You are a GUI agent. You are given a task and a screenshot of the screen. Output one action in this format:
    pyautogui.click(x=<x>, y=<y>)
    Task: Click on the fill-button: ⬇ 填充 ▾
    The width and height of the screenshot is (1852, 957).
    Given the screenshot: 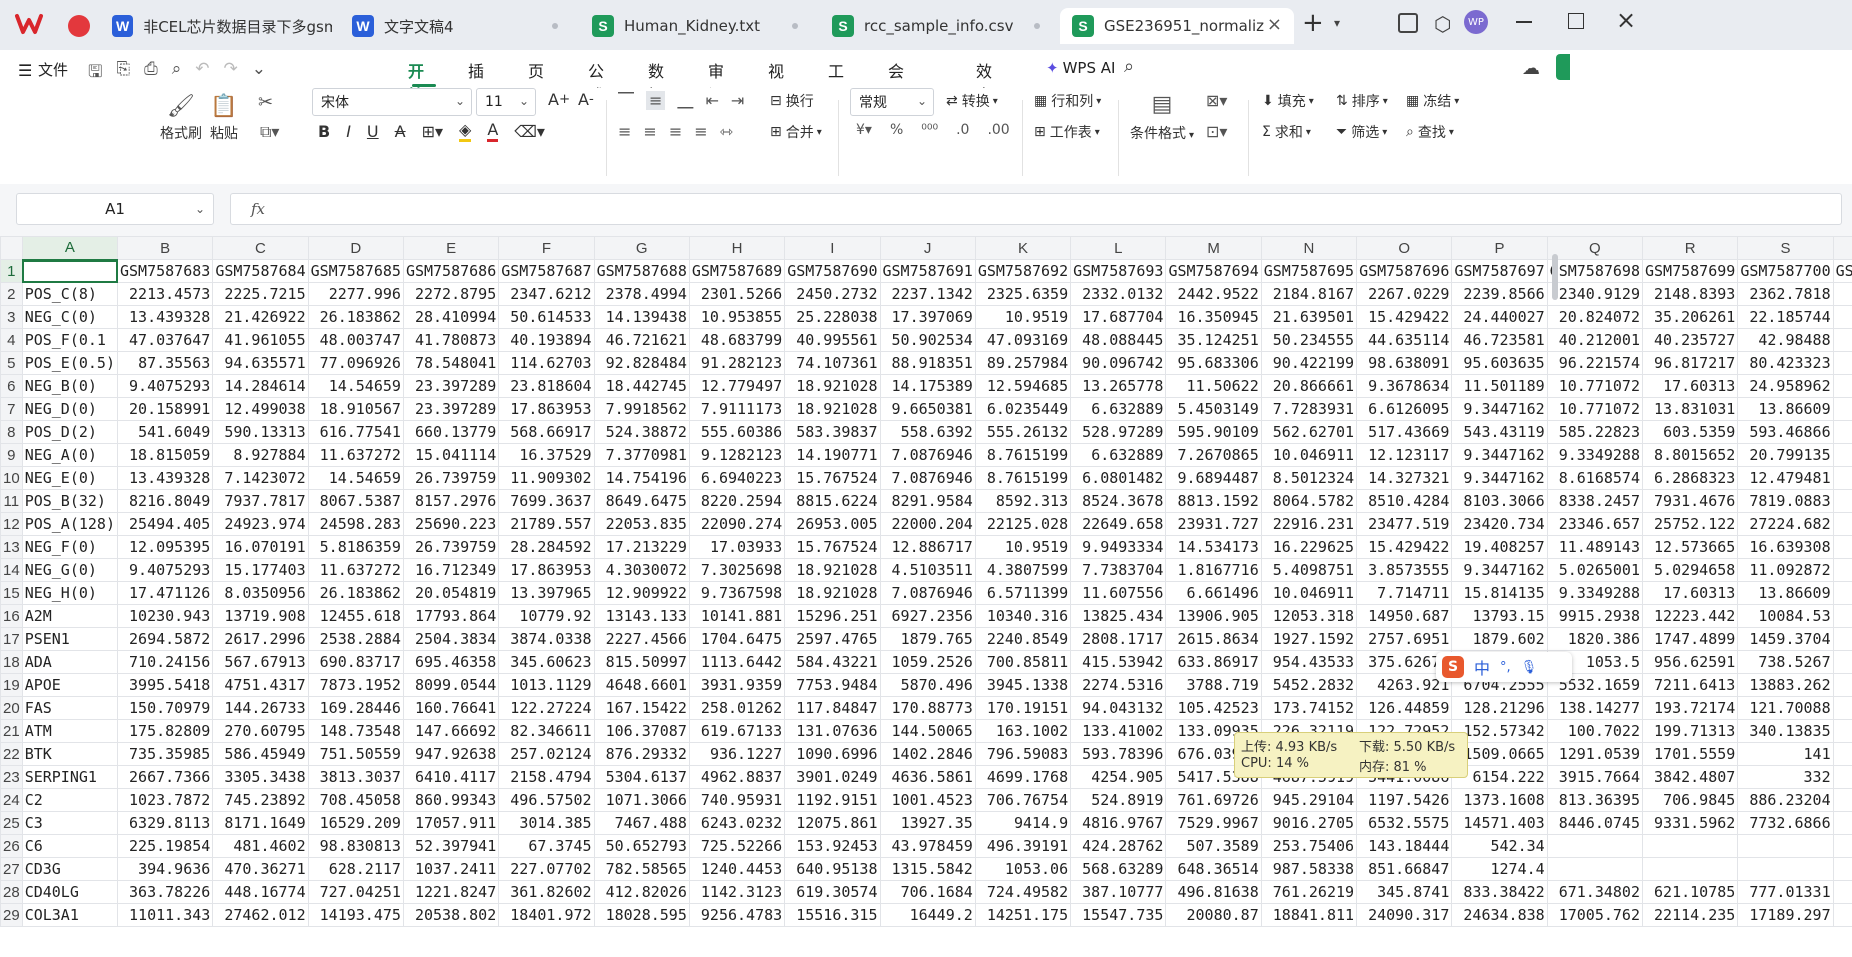 What is the action you would take?
    pyautogui.click(x=1288, y=101)
    